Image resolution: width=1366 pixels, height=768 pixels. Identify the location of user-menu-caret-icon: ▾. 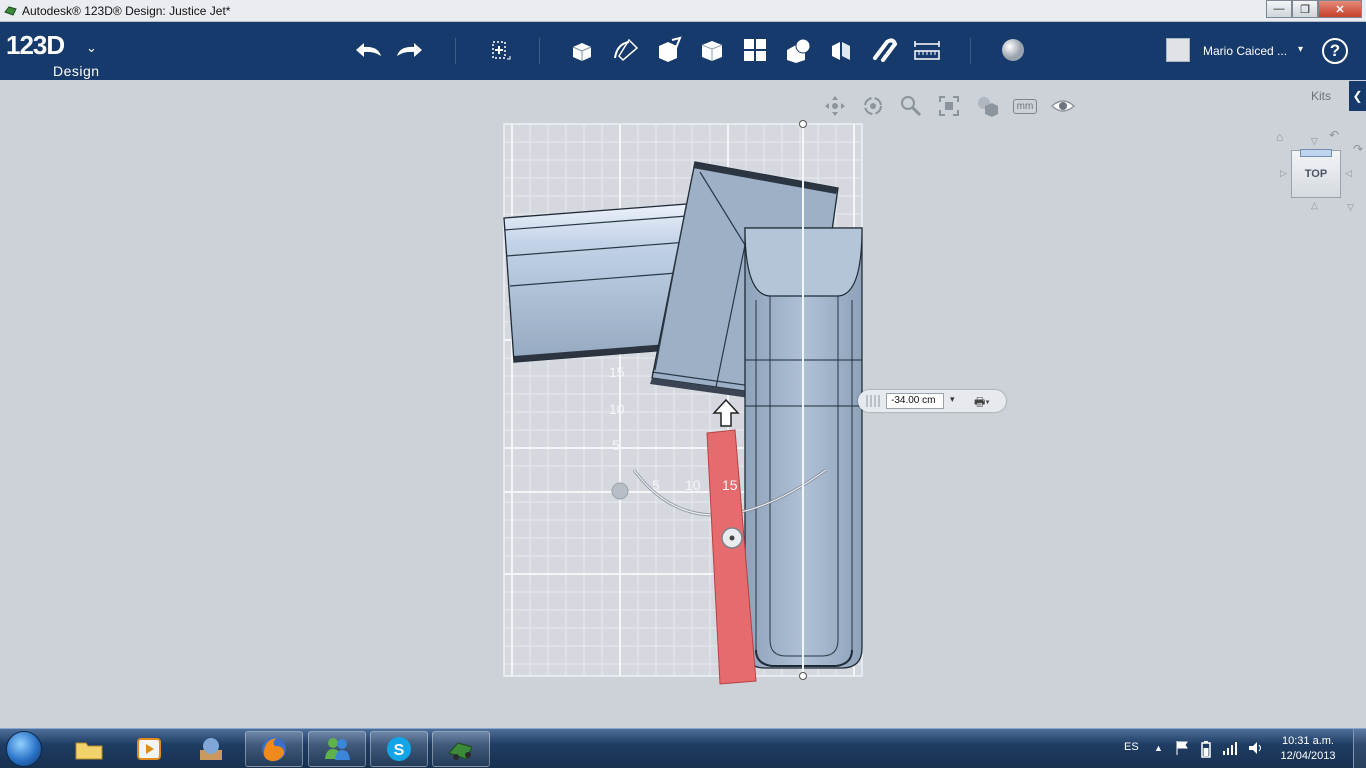
(1300, 49).